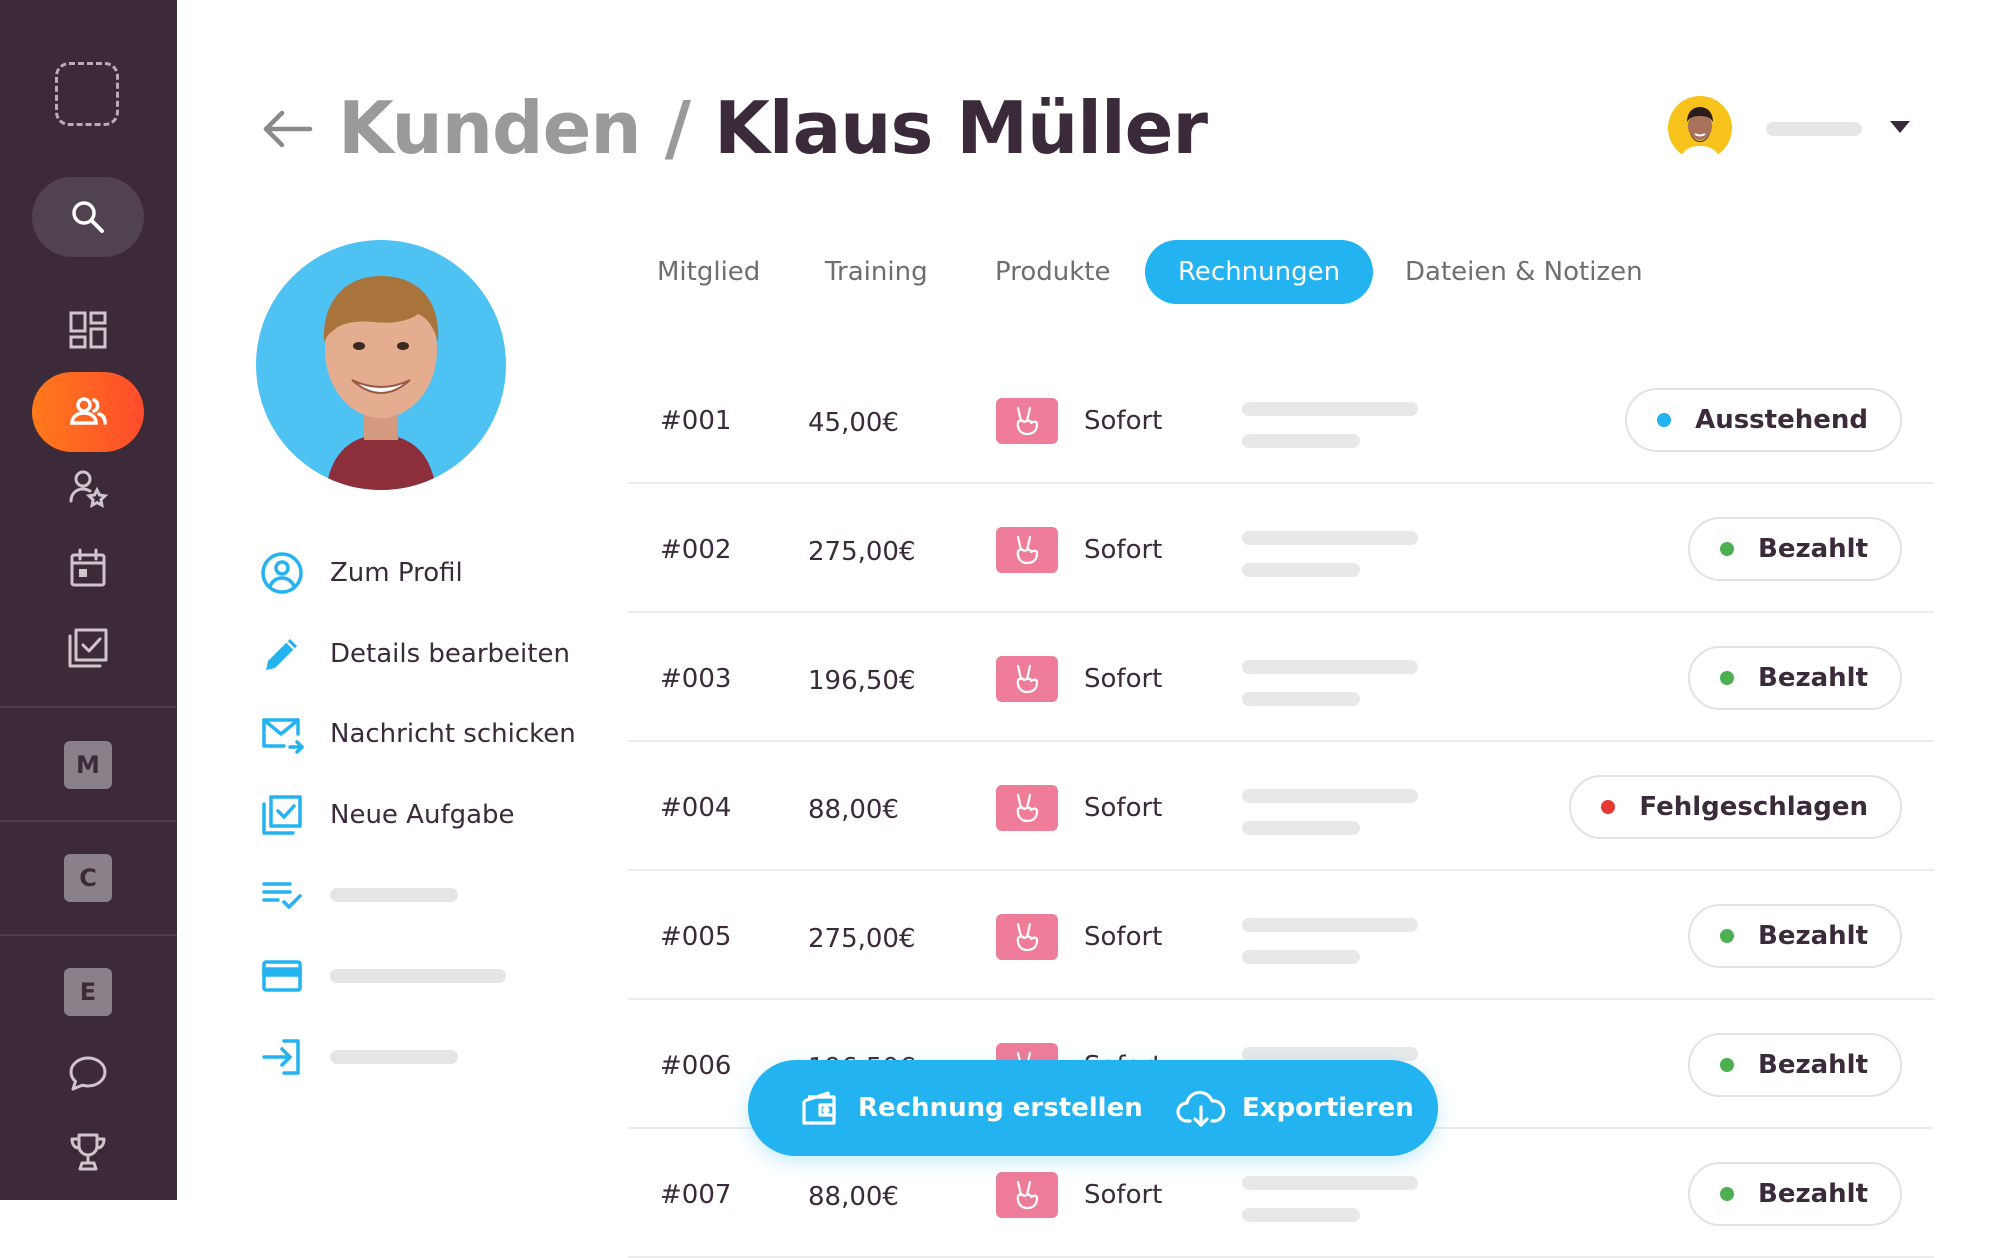  I want to click on action-payment-card, so click(382, 976).